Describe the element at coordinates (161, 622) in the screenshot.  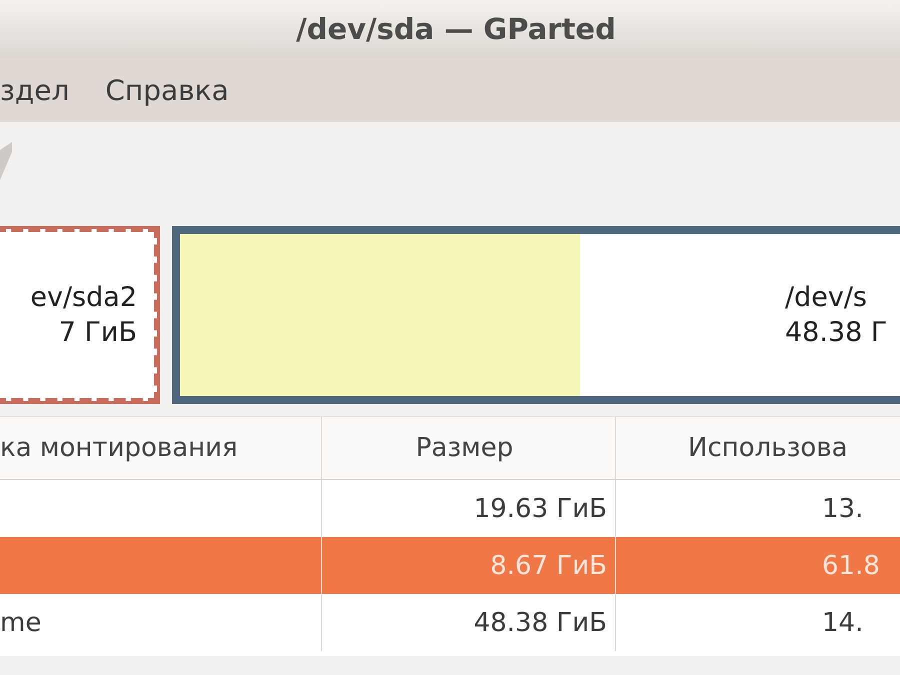
I see `table-cell: me` at that location.